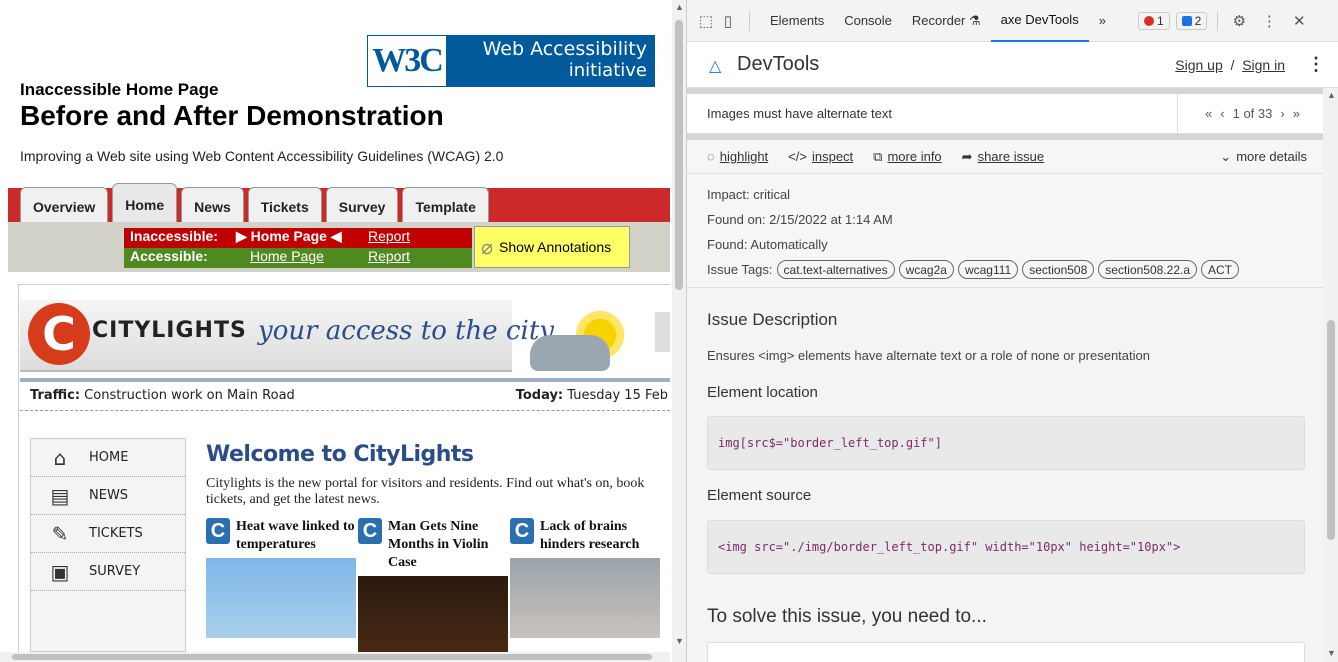 Image resolution: width=1338 pixels, height=662 pixels. Describe the element at coordinates (1316, 64) in the screenshot. I see `axe-menu-icon: ⋮` at that location.